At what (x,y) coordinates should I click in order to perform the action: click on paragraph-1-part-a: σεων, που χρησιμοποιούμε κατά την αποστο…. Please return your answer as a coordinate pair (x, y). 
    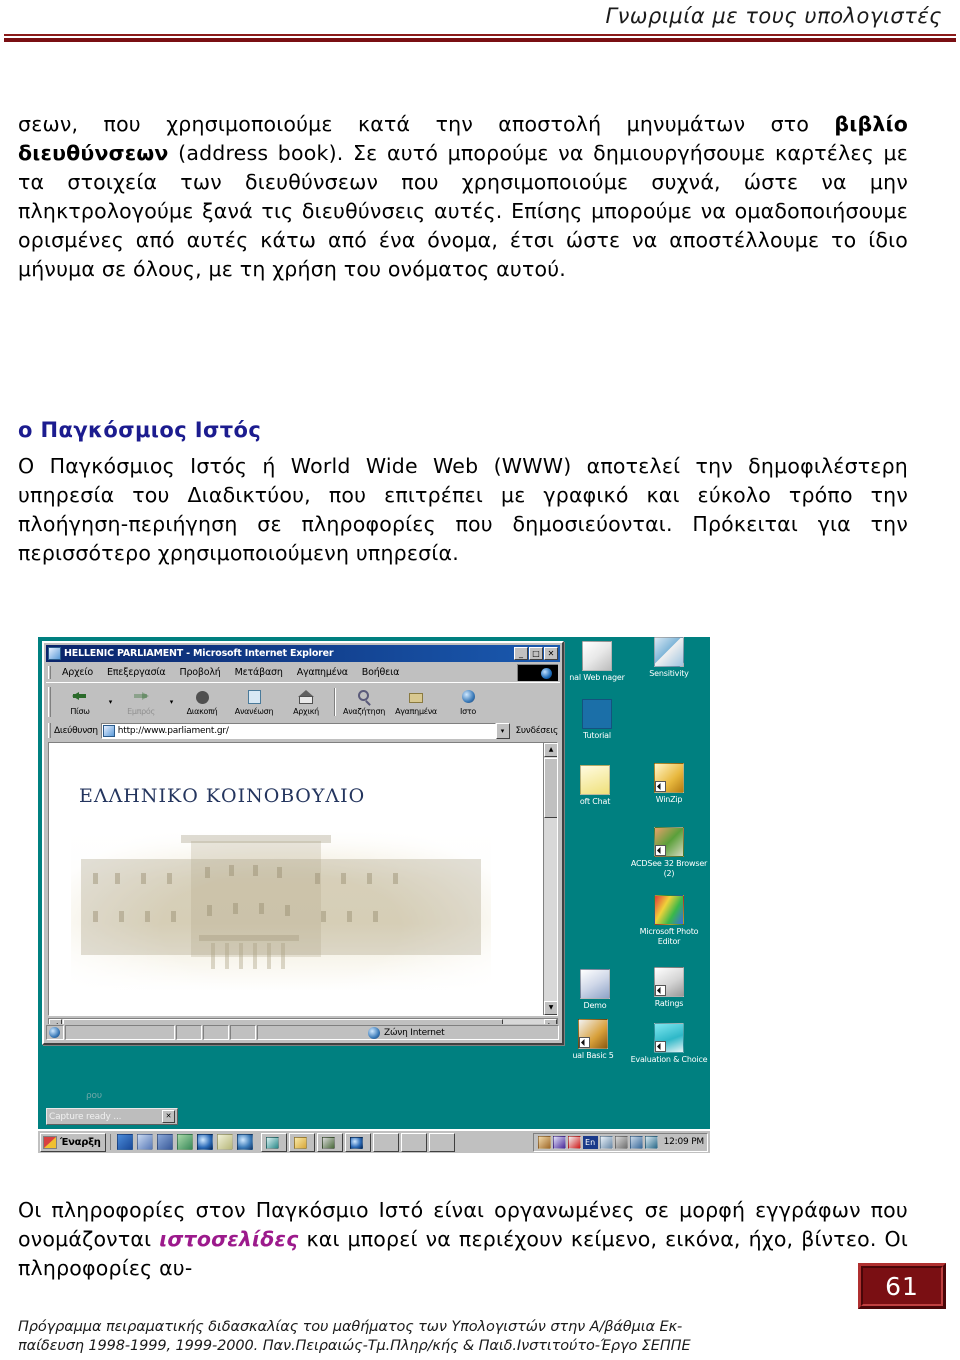
    Looking at the image, I should click on (426, 124).